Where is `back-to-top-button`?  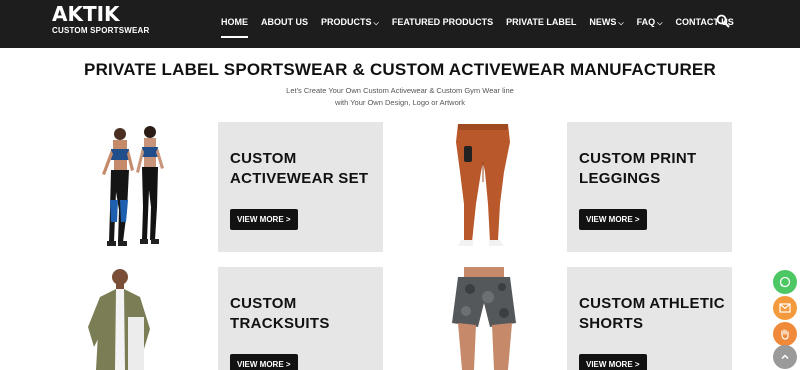
back-to-top-button is located at coordinates (785, 357).